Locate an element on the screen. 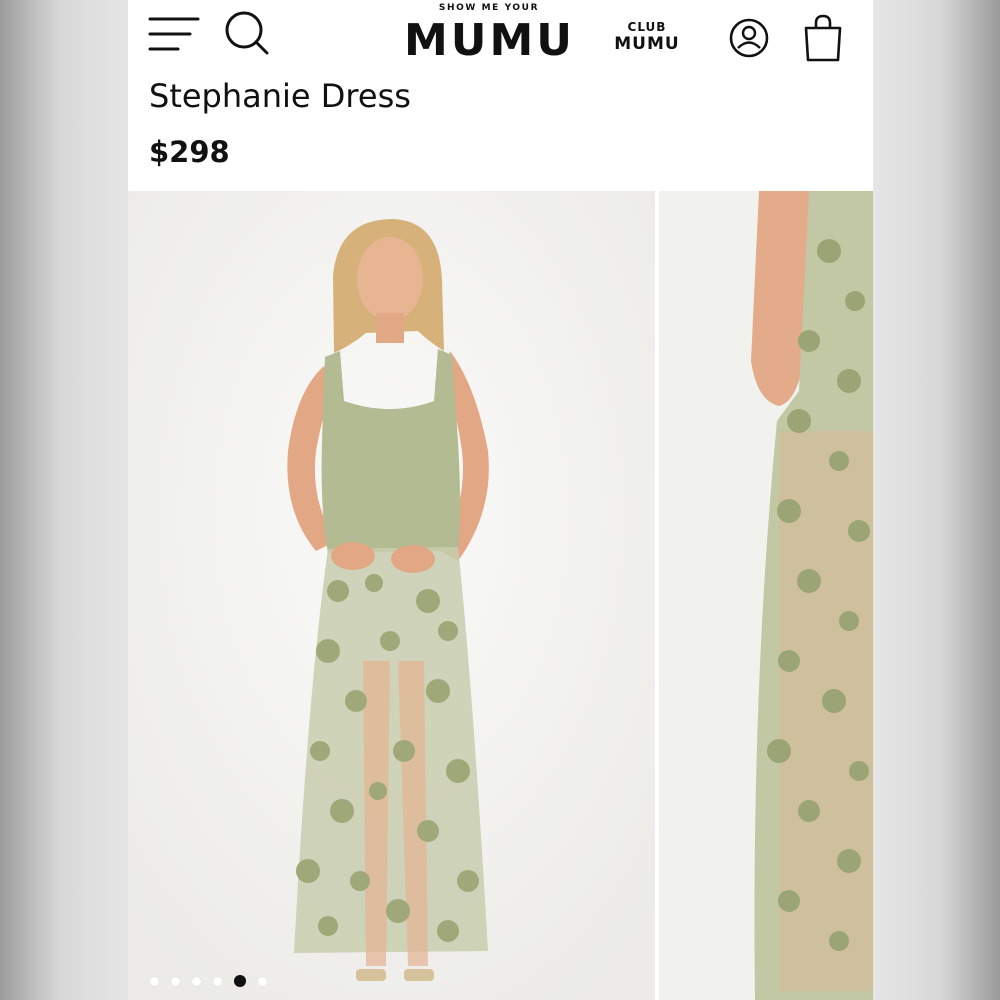 Image resolution: width=1000 pixels, height=1000 pixels. carousel-dot-active is located at coordinates (240, 981).